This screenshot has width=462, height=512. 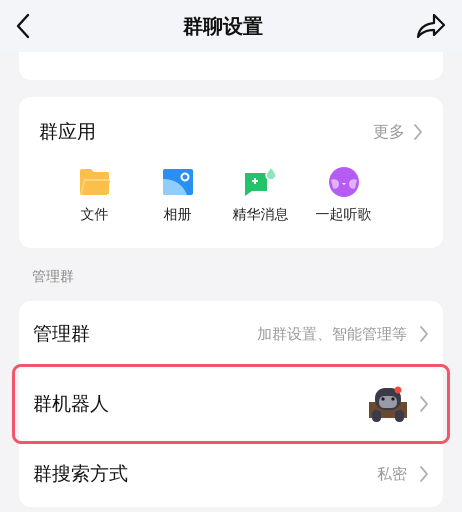 What do you see at coordinates (94, 182) in the screenshot?
I see `folder-icon` at bounding box center [94, 182].